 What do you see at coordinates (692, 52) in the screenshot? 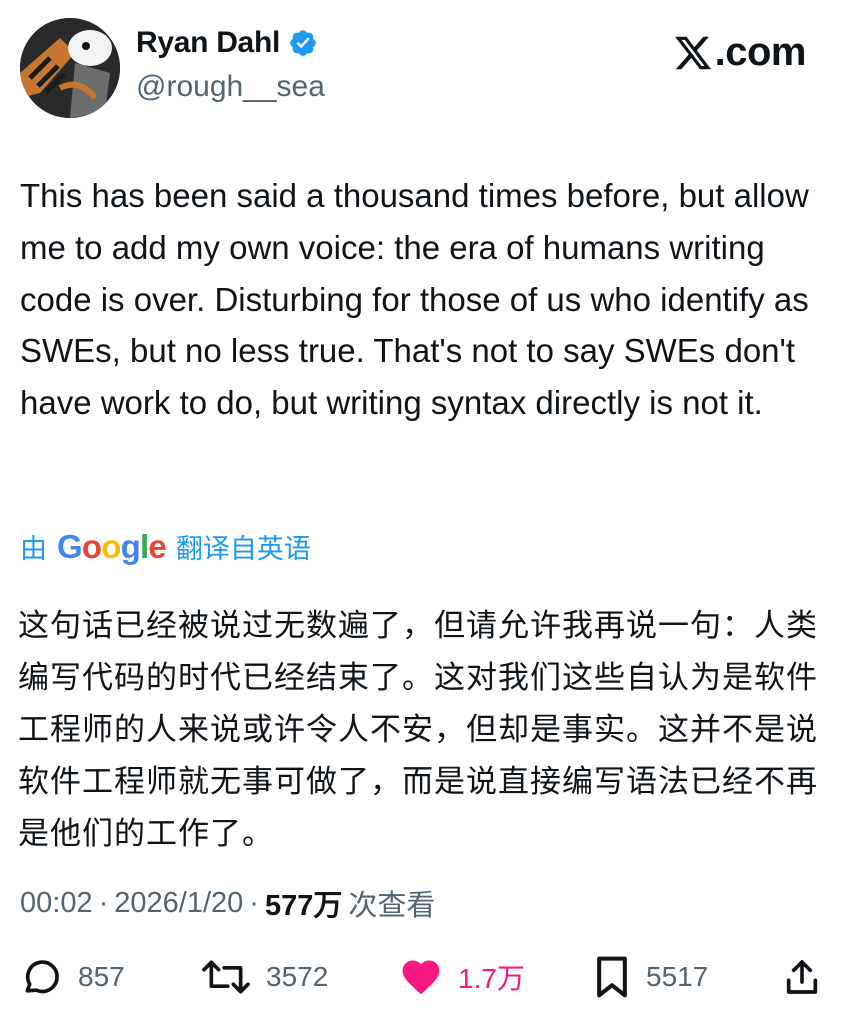
I see `x-logo-icon` at bounding box center [692, 52].